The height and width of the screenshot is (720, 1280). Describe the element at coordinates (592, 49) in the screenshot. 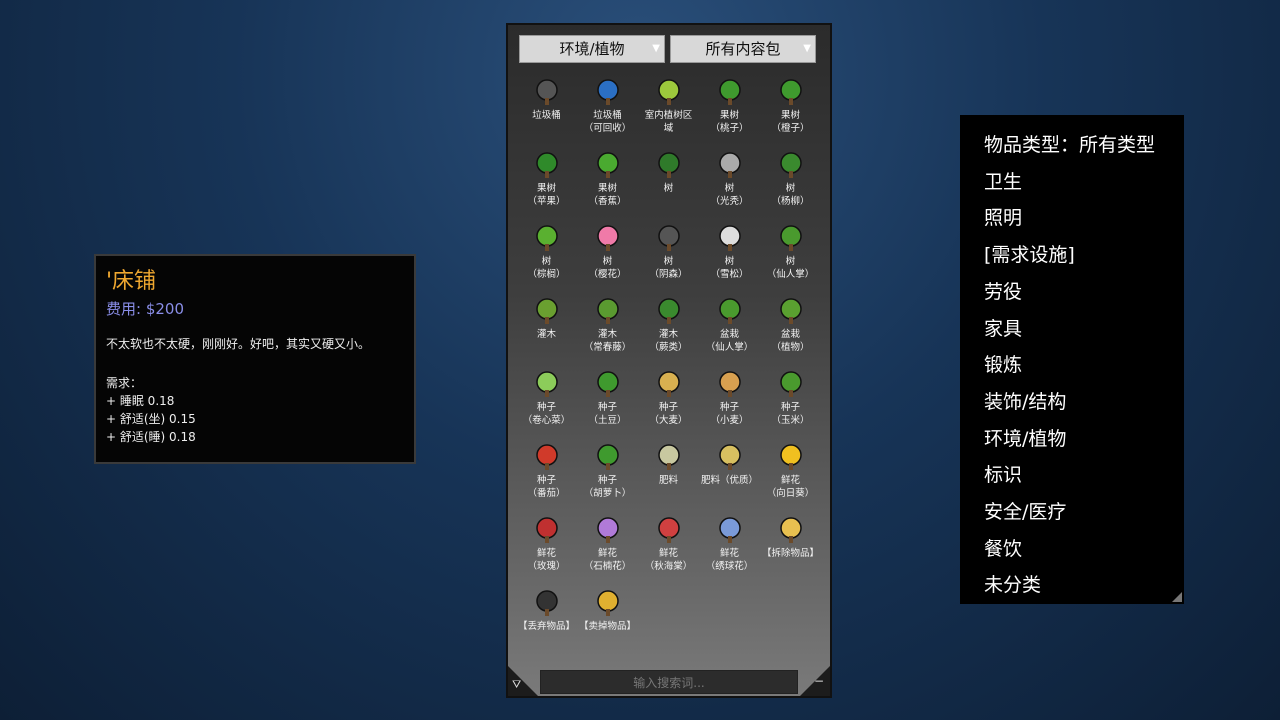

I see `category-dropdown: 环境/植物 ▼` at that location.